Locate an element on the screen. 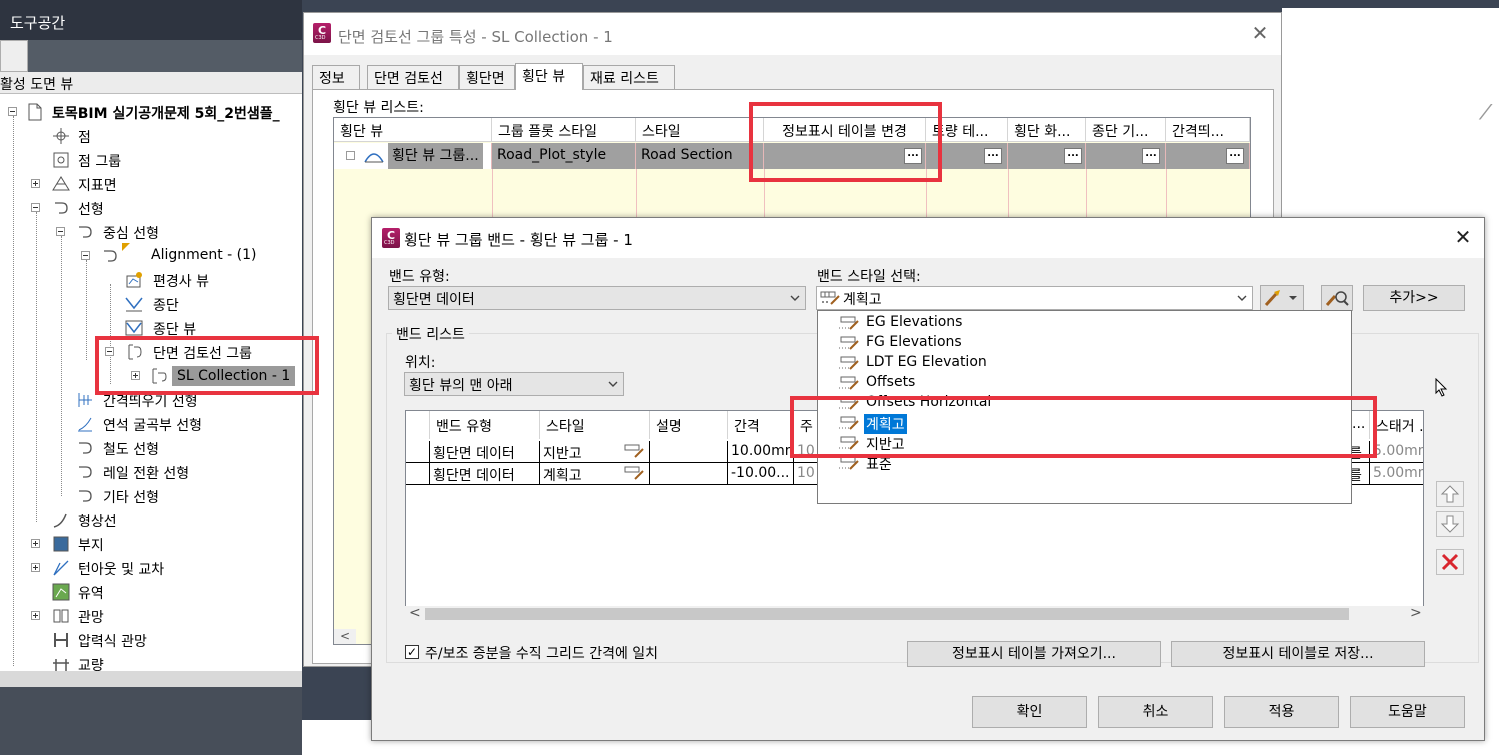  dialog-title-bar: C 단면 검토선 그룹 특성 - SL Collection - 1 ✕ is located at coordinates (792, 34).